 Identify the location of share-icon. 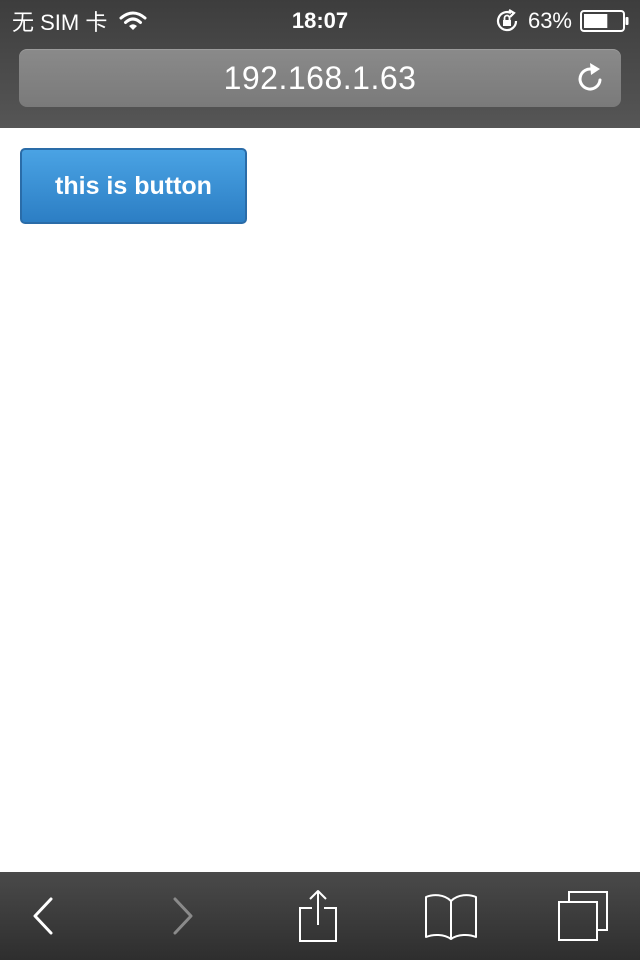
(318, 916).